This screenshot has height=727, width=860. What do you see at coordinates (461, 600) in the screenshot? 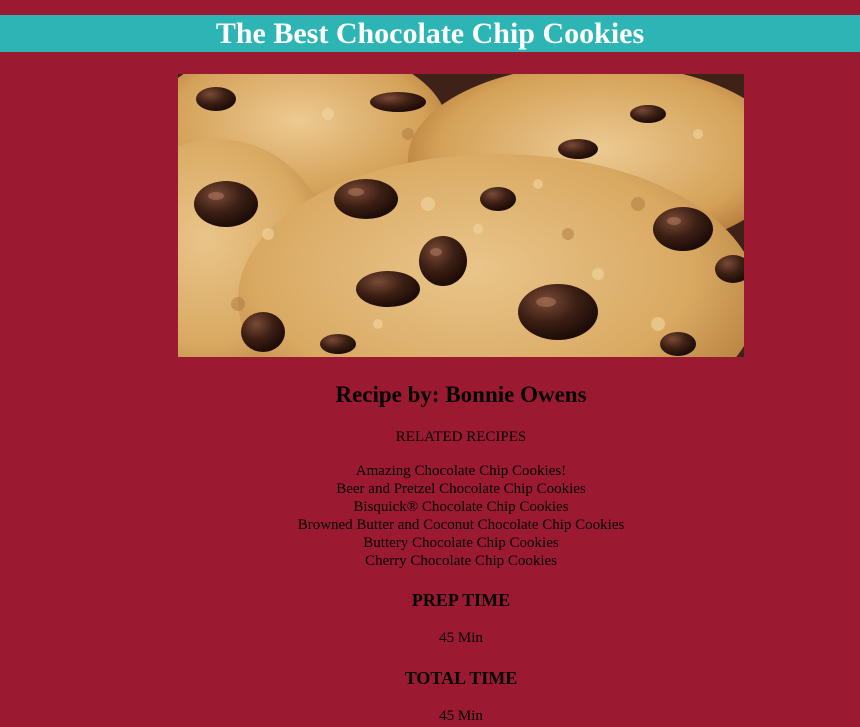
I see `prep-time-label: PREP TIME` at bounding box center [461, 600].